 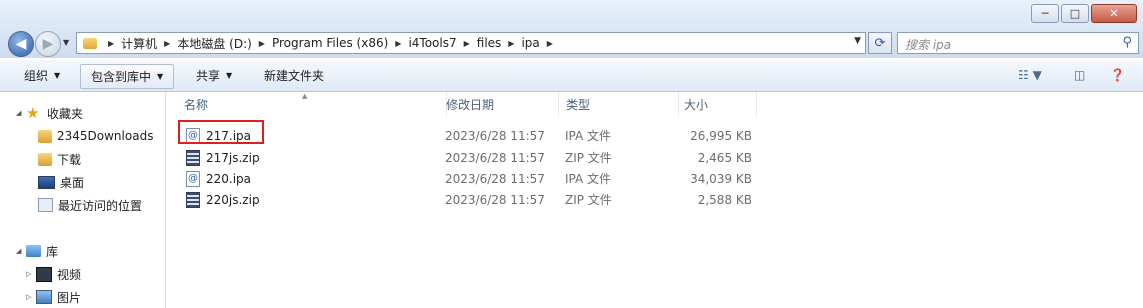 I want to click on ipa-file-icon, so click(x=193, y=178).